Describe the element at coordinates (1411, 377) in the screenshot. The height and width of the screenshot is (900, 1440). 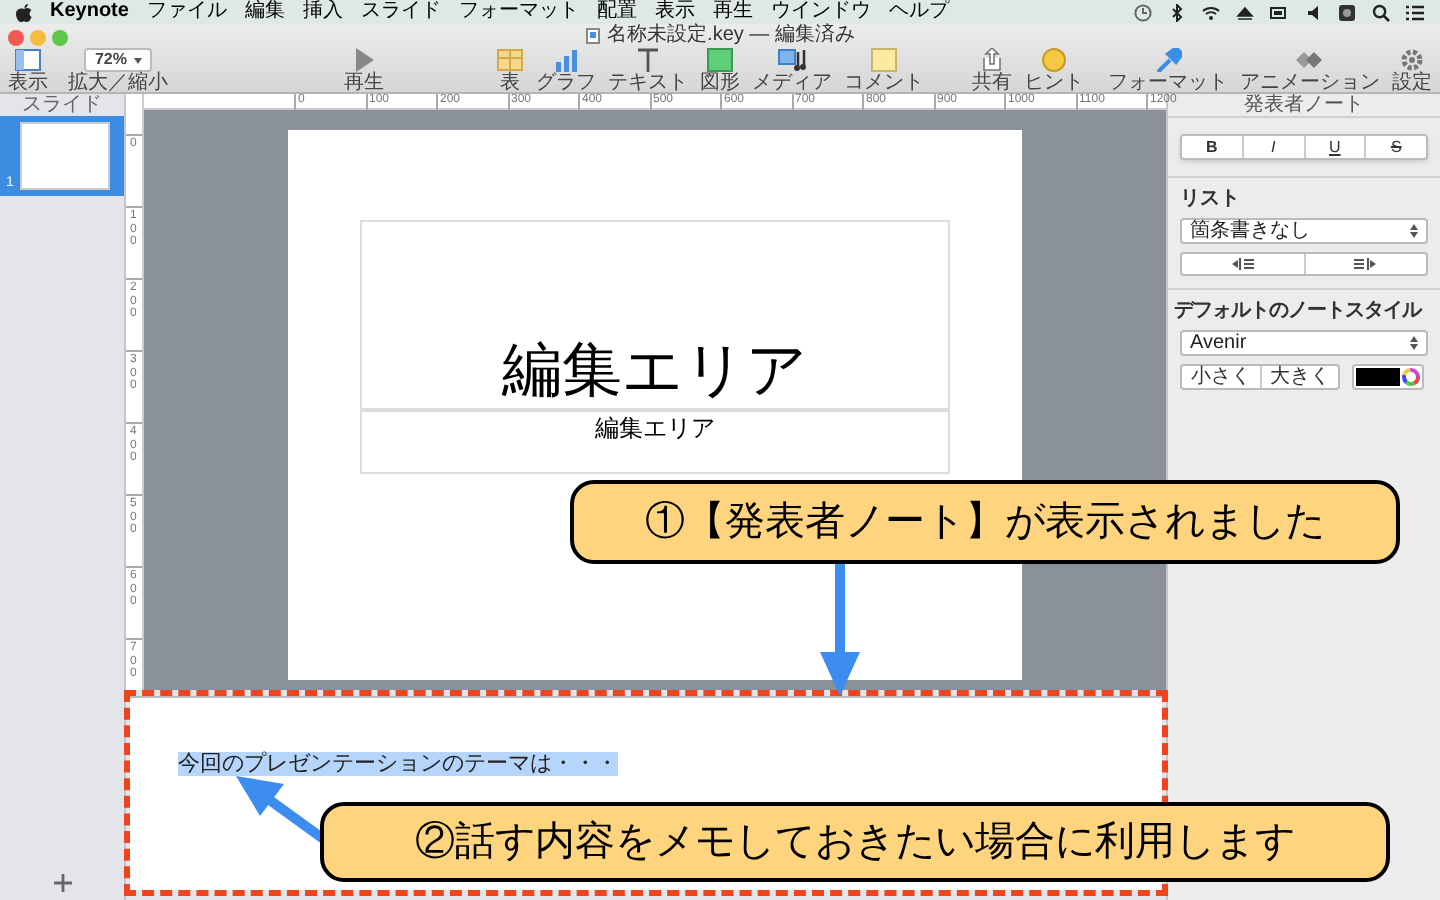
I see `color-wheel-icon` at that location.